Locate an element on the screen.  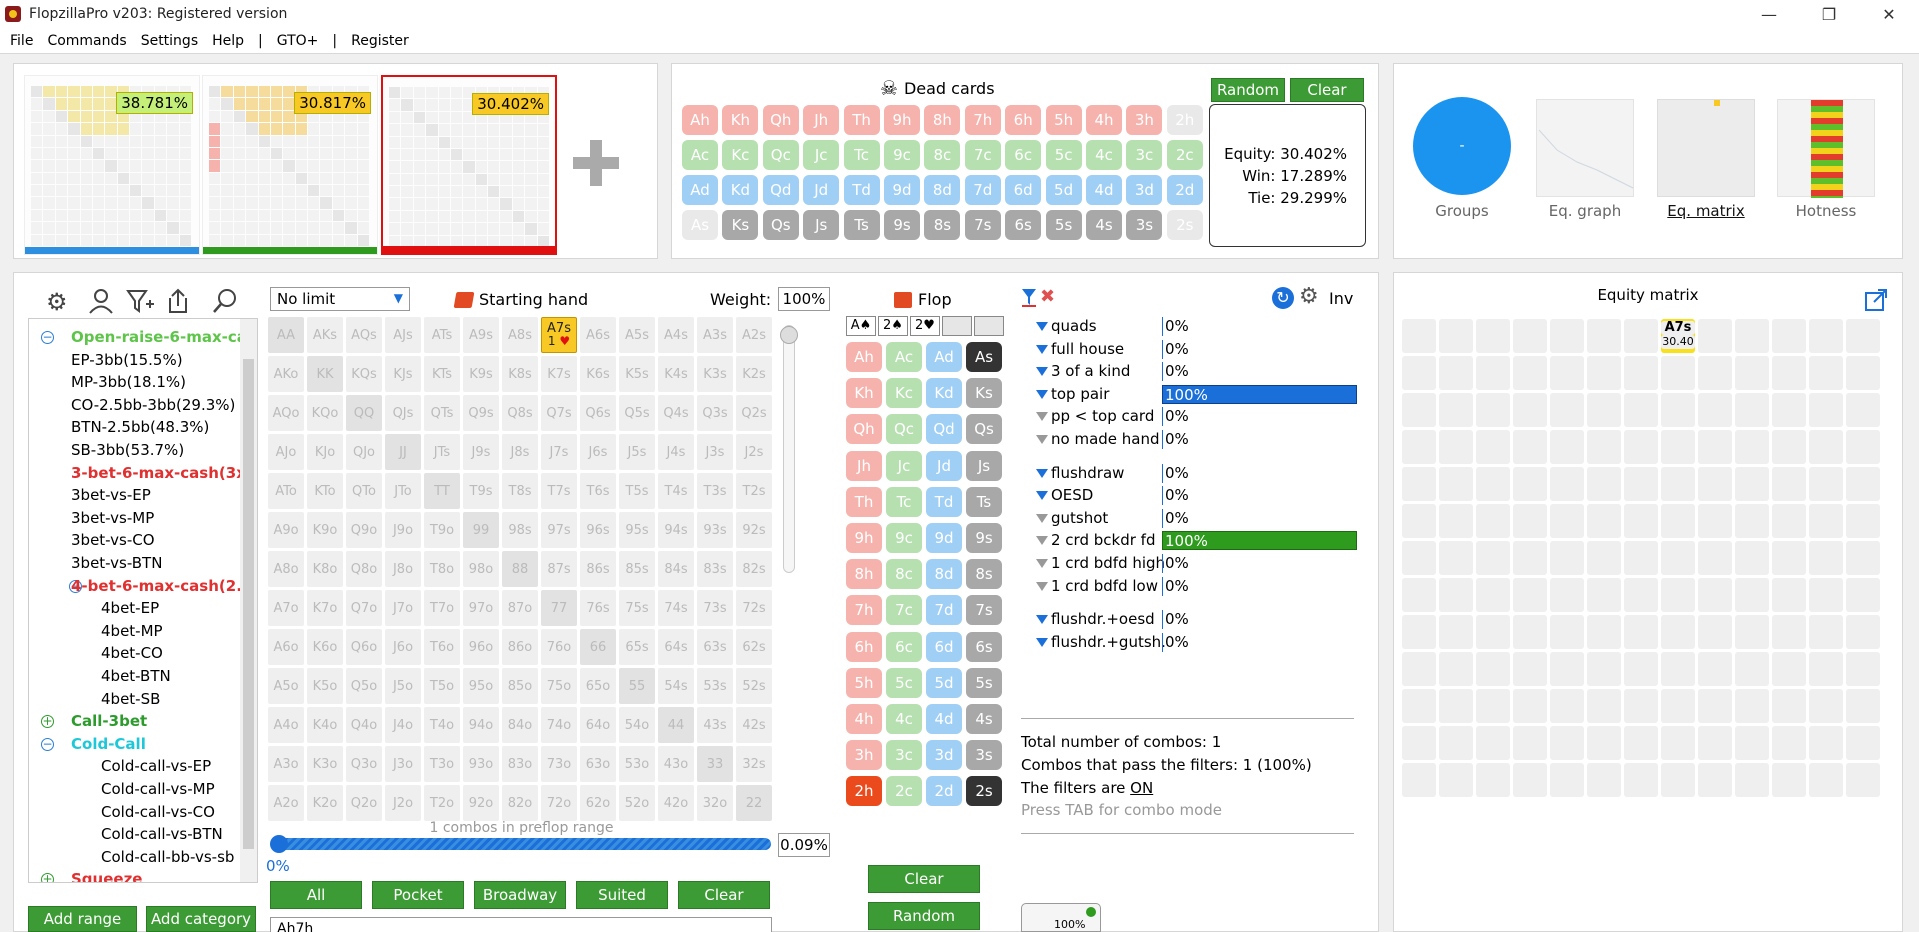
flop-card-9h: 9h is located at coordinates (864, 538).